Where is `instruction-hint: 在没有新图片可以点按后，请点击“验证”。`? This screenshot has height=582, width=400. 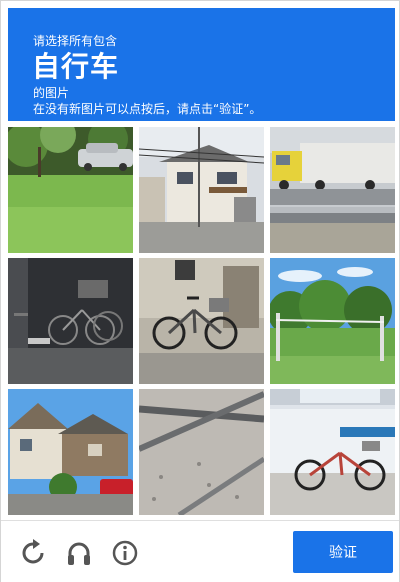
instruction-hint: 在没有新图片可以点按后，请点击“验证”。 is located at coordinates (147, 109).